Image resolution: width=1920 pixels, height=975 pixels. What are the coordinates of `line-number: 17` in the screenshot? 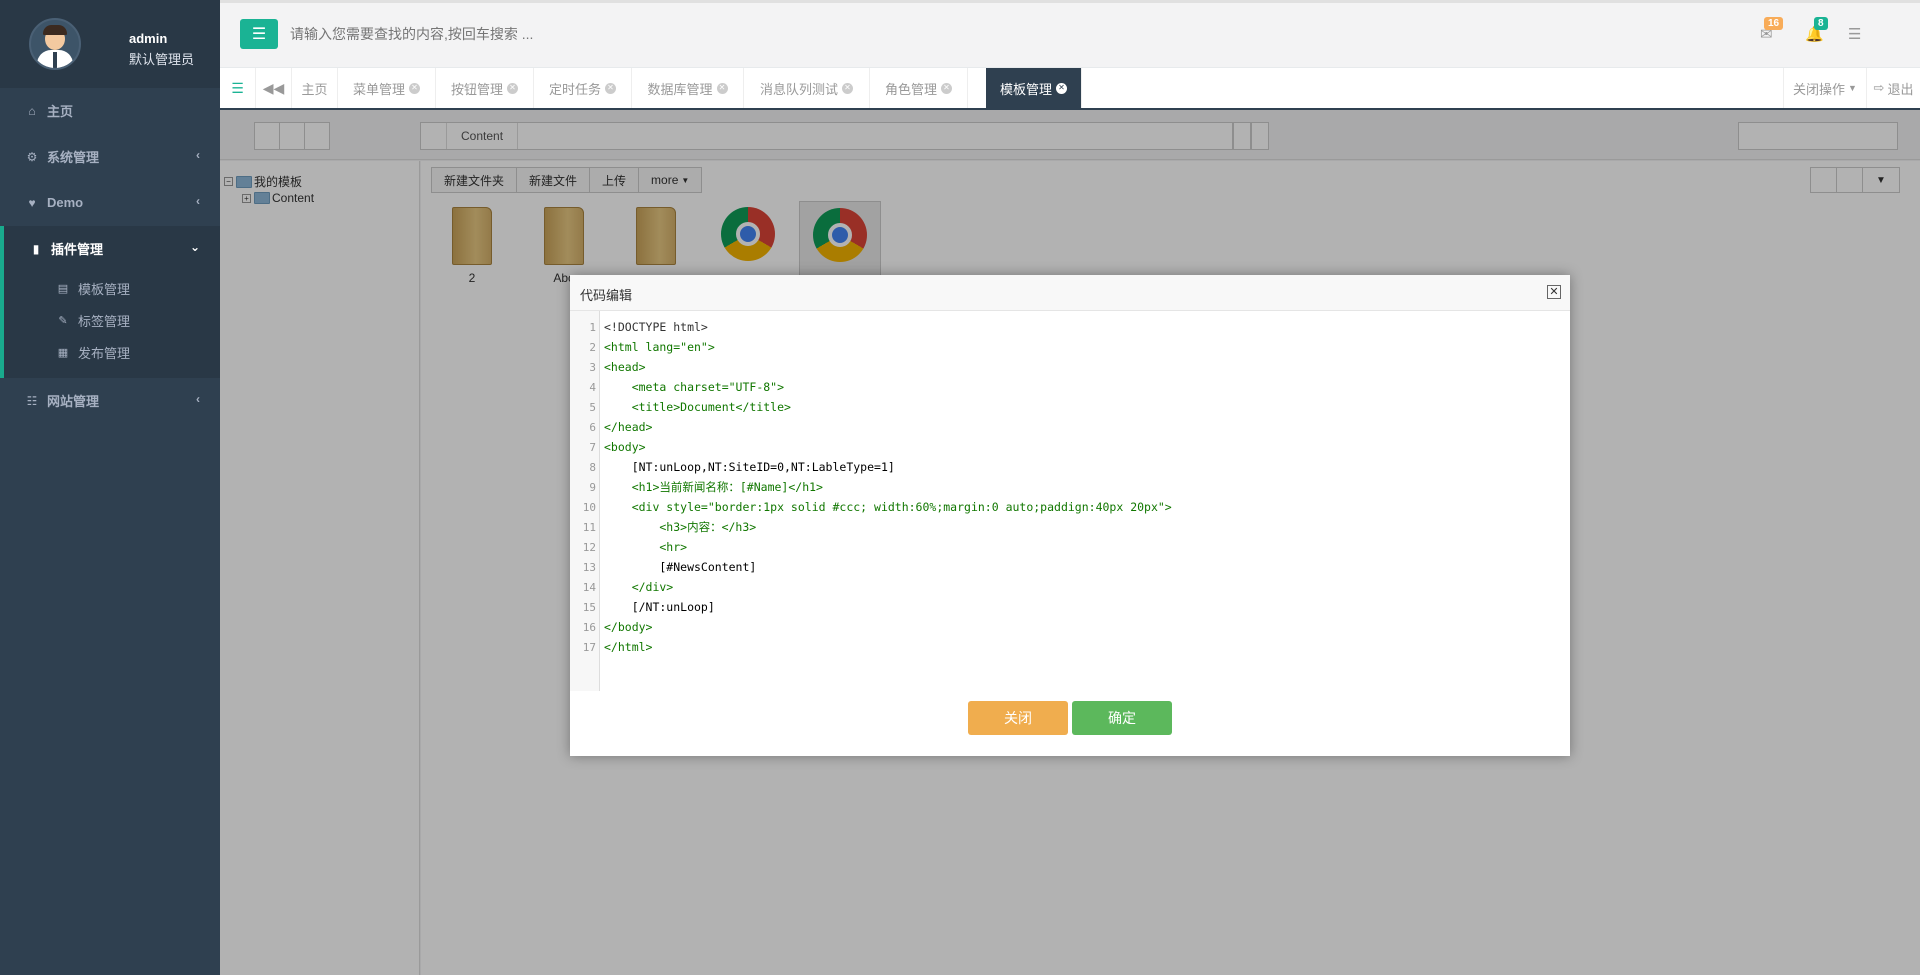 It's located at (589, 647).